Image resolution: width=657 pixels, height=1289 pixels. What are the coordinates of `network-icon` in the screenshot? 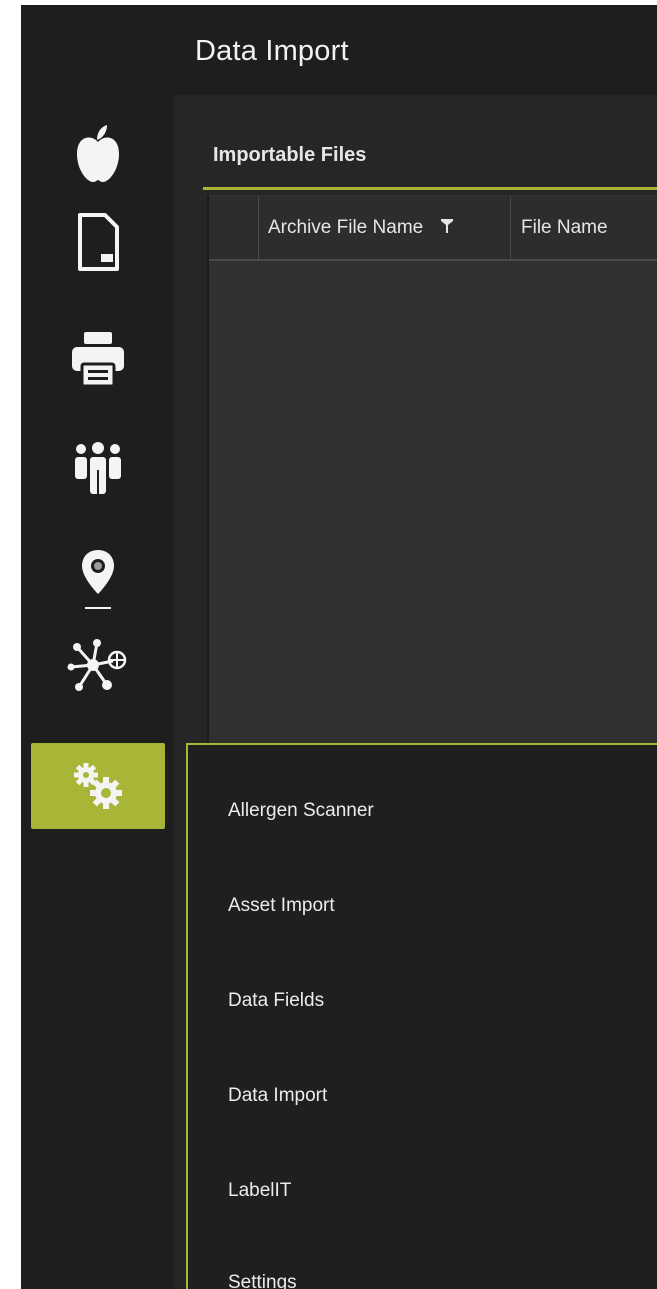 It's located at (98, 666).